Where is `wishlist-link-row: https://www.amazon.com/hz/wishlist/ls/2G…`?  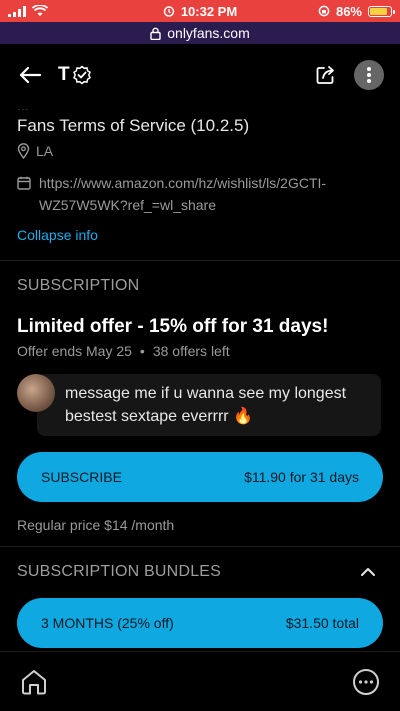 wishlist-link-row: https://www.amazon.com/hz/wishlist/ls/2G… is located at coordinates (197, 194).